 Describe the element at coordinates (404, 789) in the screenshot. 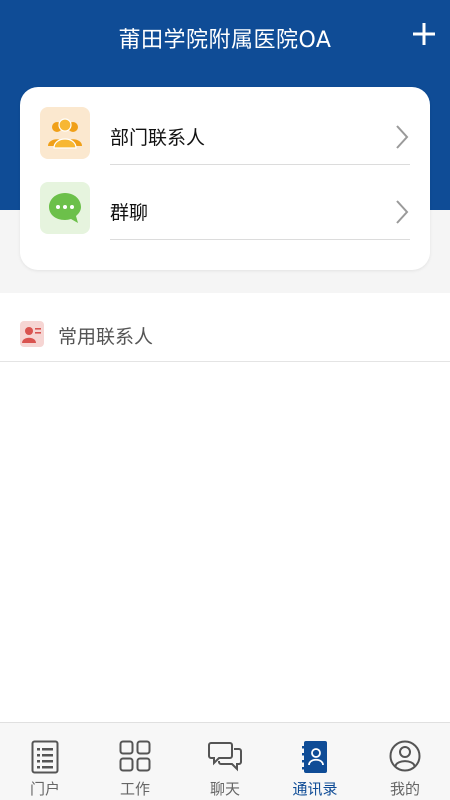

I see `tab-label: 我的` at that location.